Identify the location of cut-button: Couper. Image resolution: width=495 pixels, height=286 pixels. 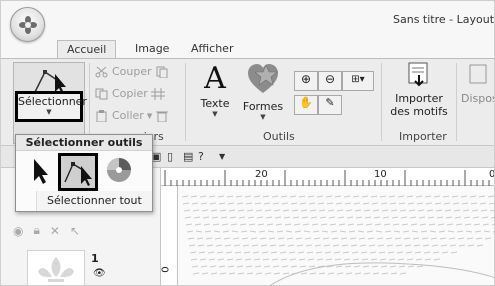
(132, 71).